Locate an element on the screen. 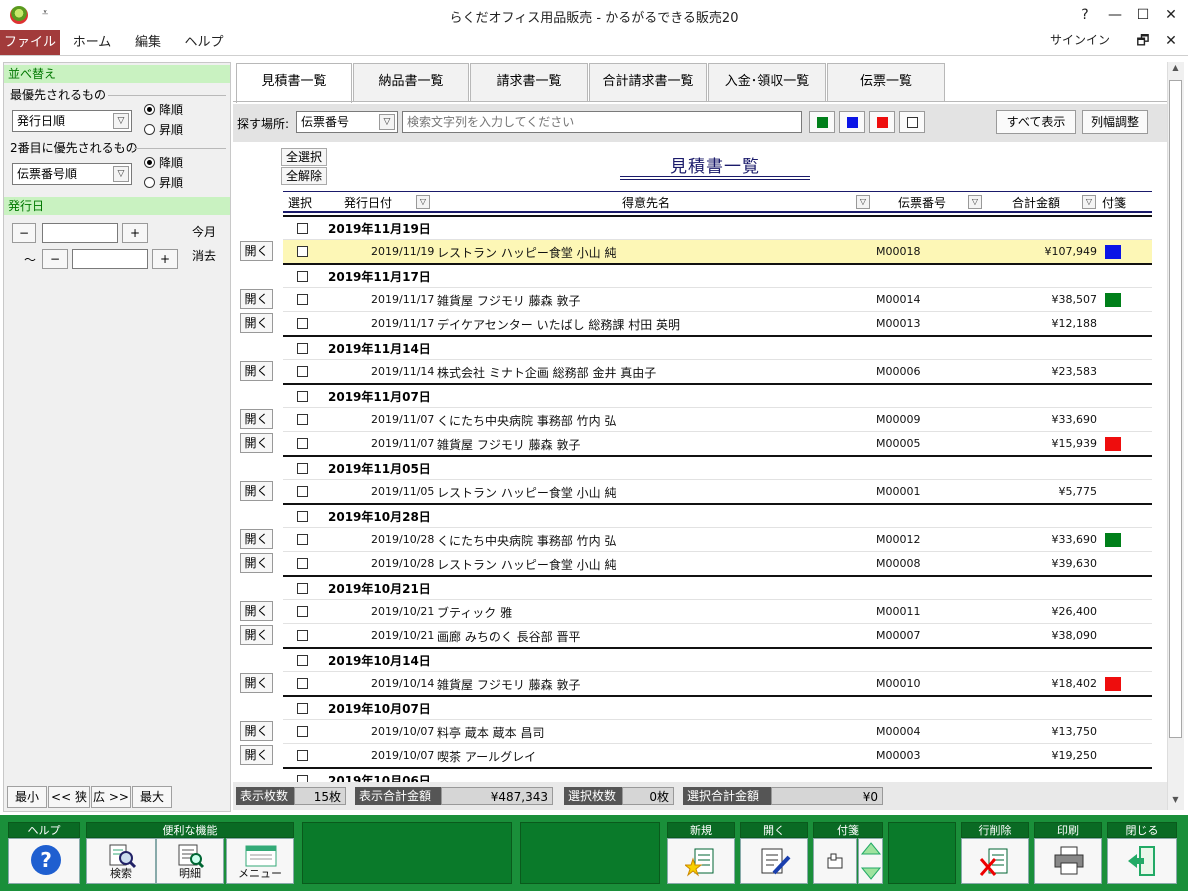 The height and width of the screenshot is (891, 1188). table-row: 2019/10/21 ブティック 雅 M00011 ¥26,400 is located at coordinates (717, 611).